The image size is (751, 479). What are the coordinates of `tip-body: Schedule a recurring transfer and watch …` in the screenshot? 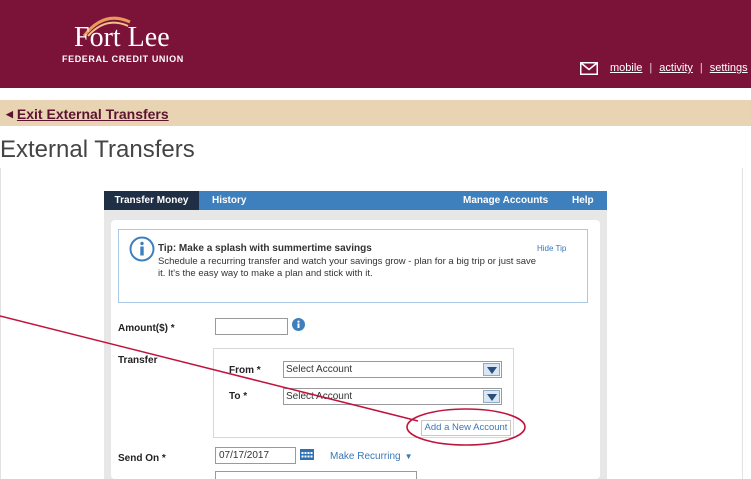 It's located at (347, 267).